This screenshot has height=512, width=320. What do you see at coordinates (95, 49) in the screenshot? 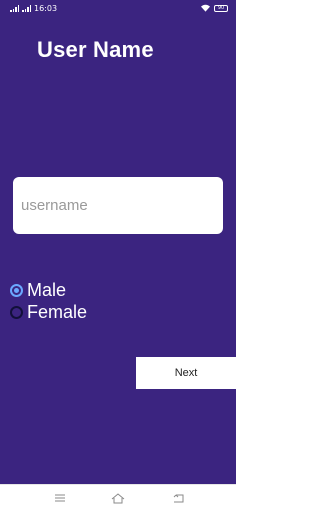
I see `page-title: User Name` at bounding box center [95, 49].